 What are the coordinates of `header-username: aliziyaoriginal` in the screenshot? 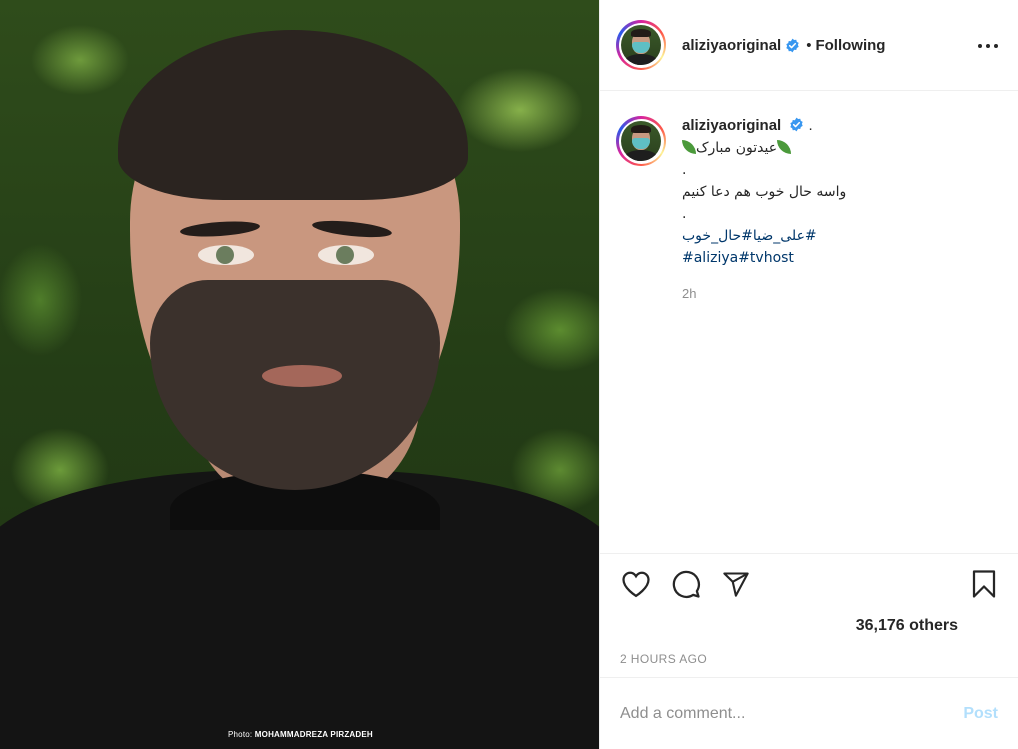 It's located at (731, 45).